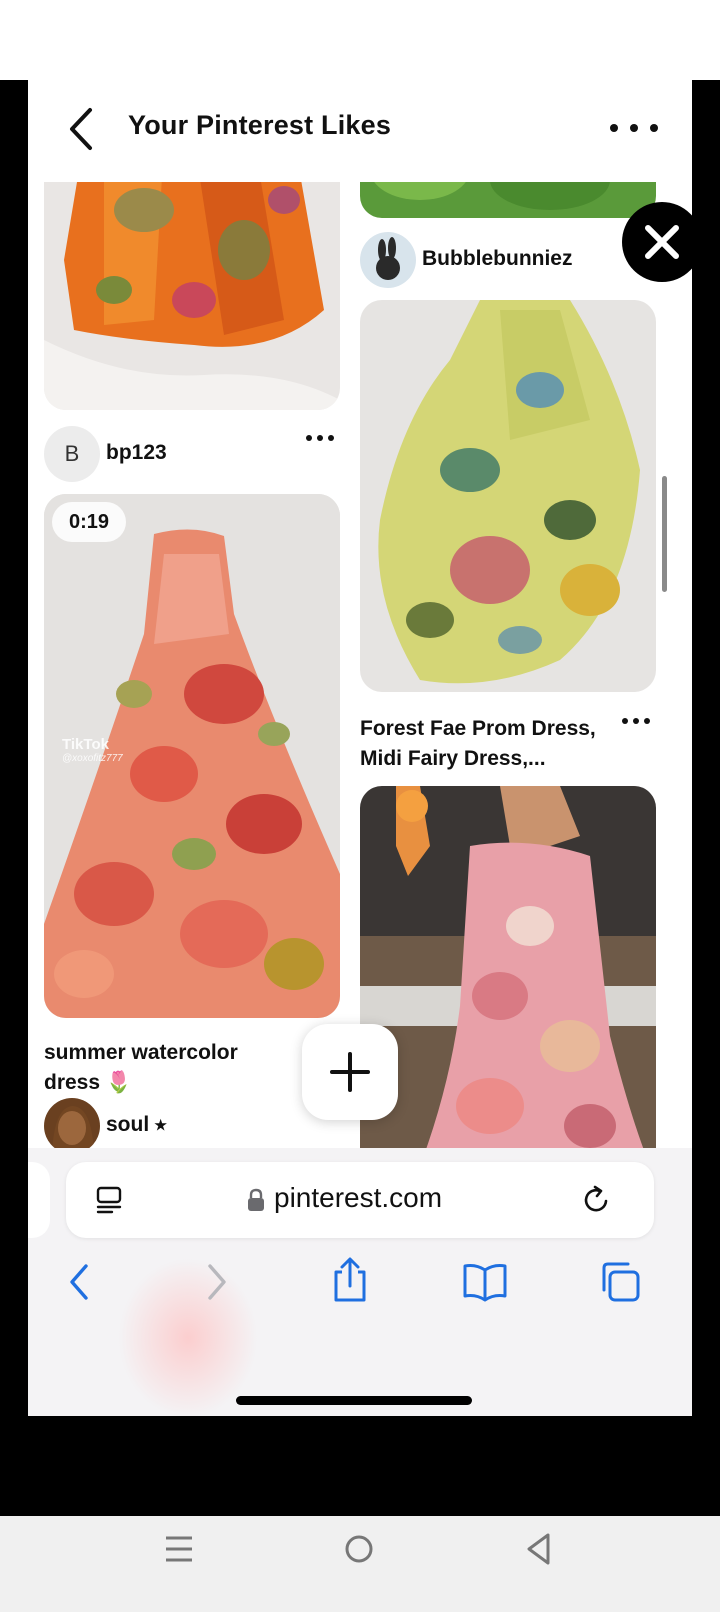 The height and width of the screenshot is (1612, 720). I want to click on profile-photo, so click(72, 1126).